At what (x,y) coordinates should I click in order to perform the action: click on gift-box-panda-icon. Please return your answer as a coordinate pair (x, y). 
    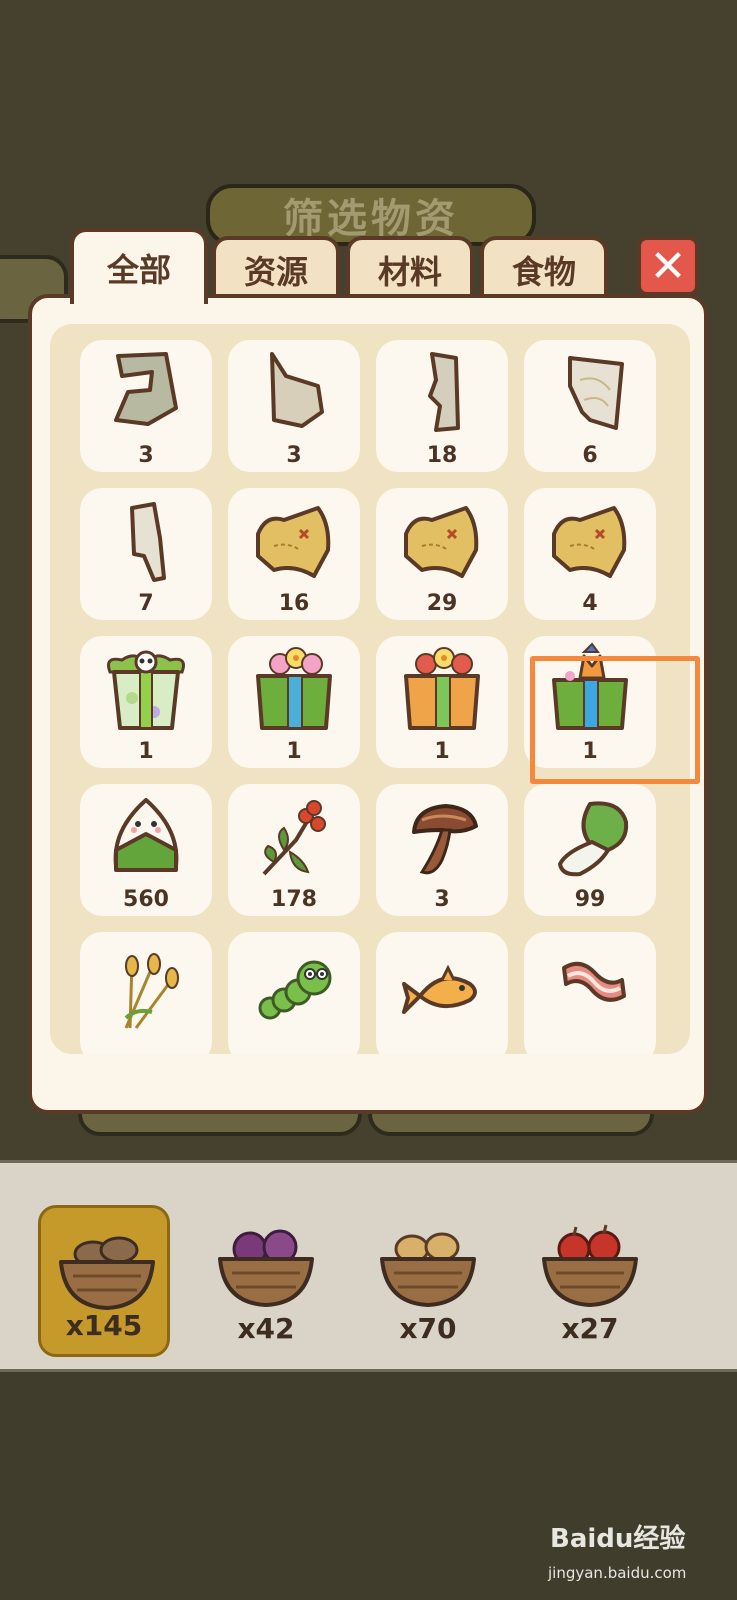
    Looking at the image, I should click on (146, 690).